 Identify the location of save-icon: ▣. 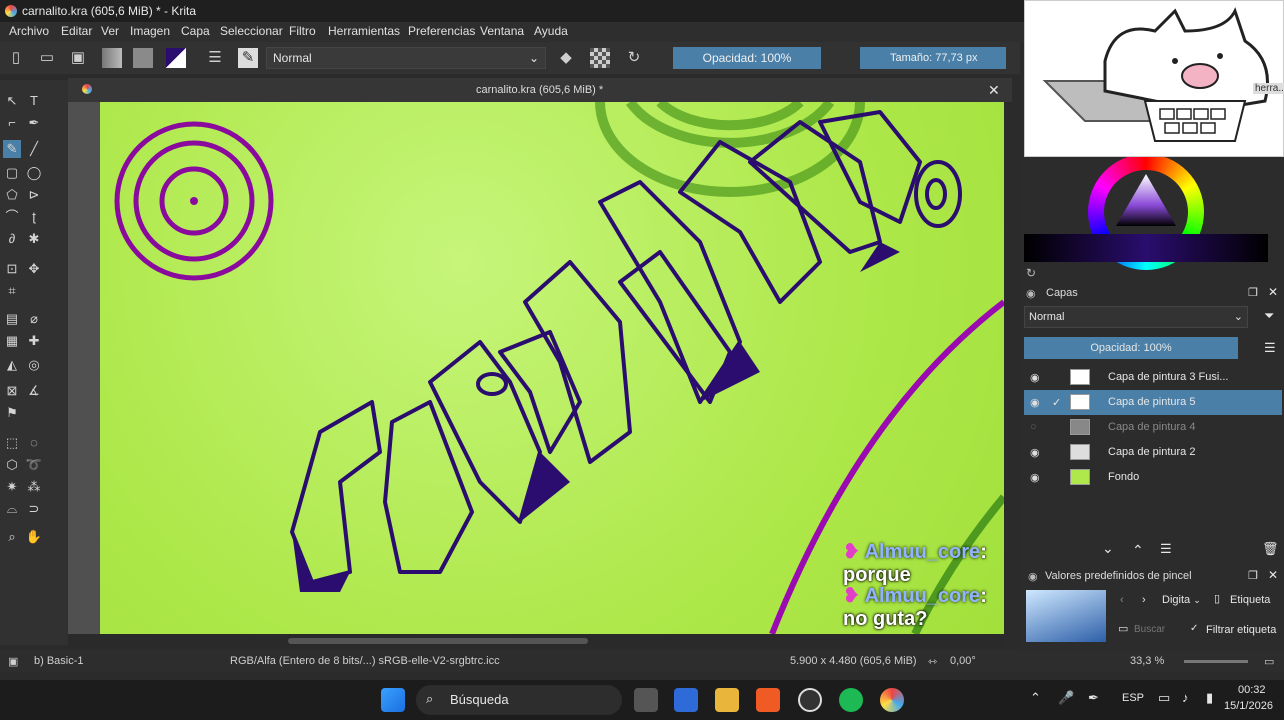
(78, 58).